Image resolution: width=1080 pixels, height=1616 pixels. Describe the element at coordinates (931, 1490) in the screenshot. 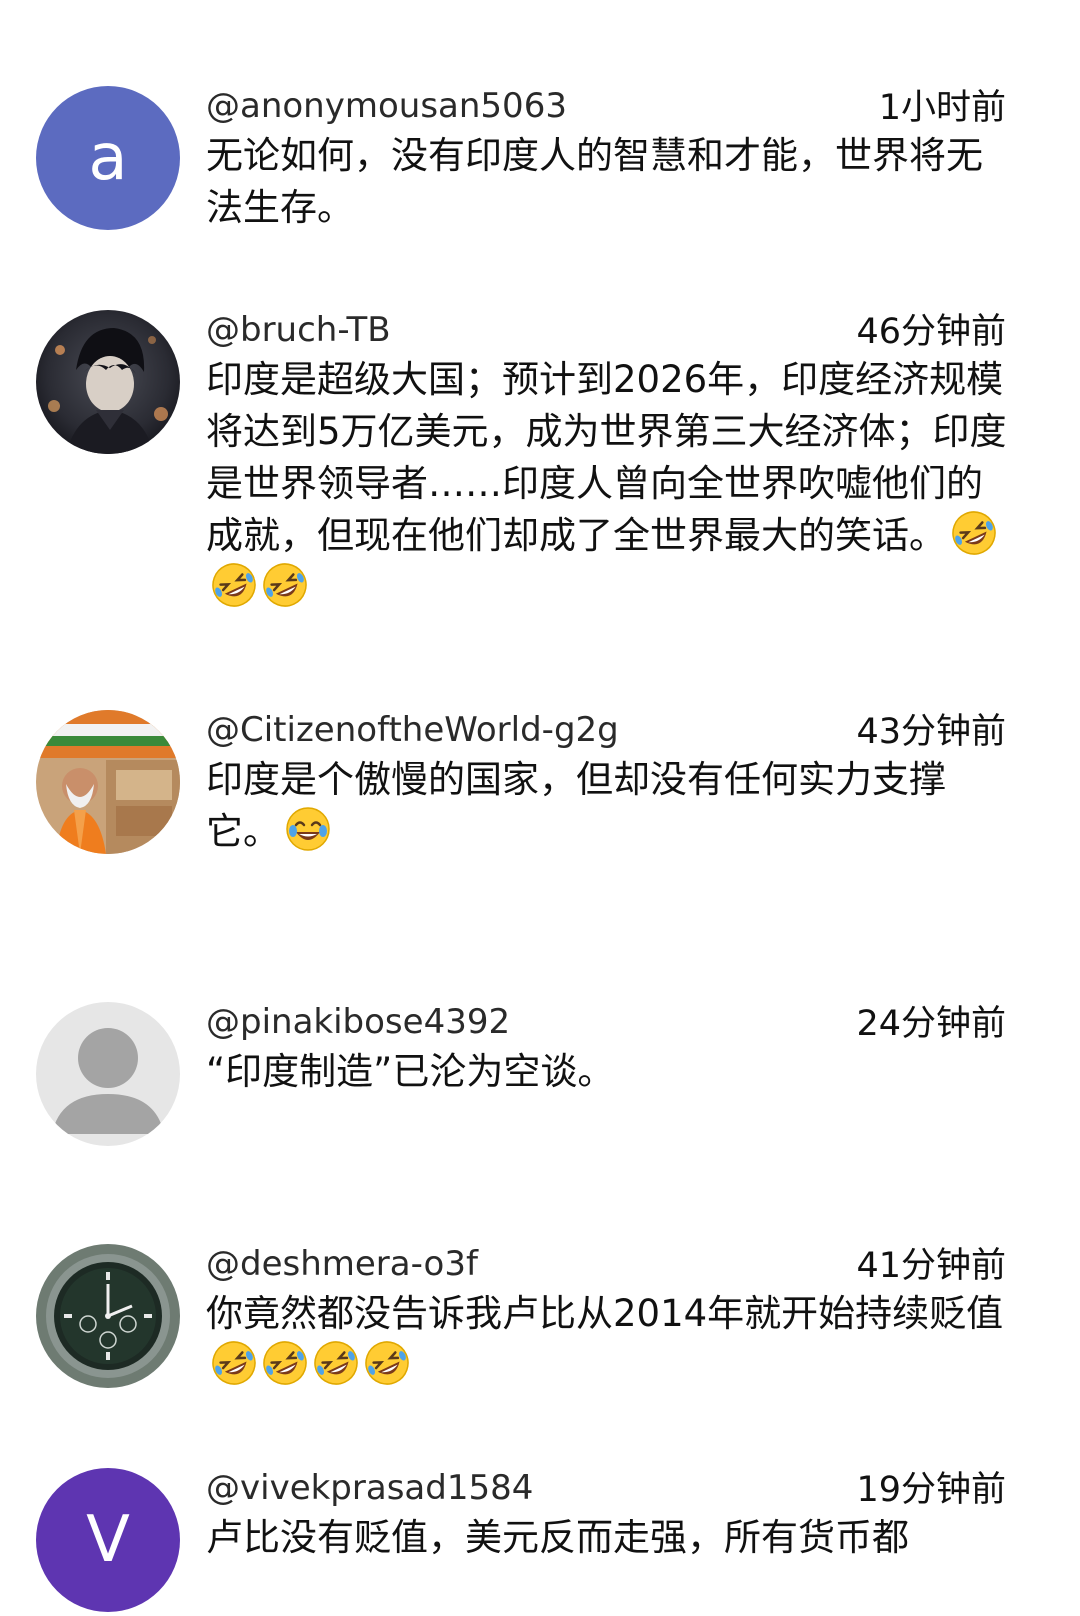

I see `comment-time: 19分钟前` at that location.